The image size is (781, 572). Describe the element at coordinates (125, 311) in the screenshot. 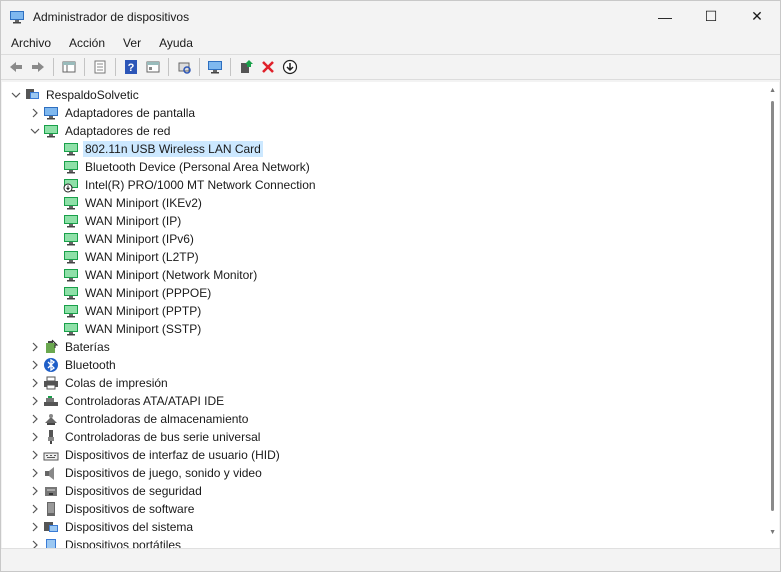

I see `tree-device: WAN Miniport (PPTP)` at that location.